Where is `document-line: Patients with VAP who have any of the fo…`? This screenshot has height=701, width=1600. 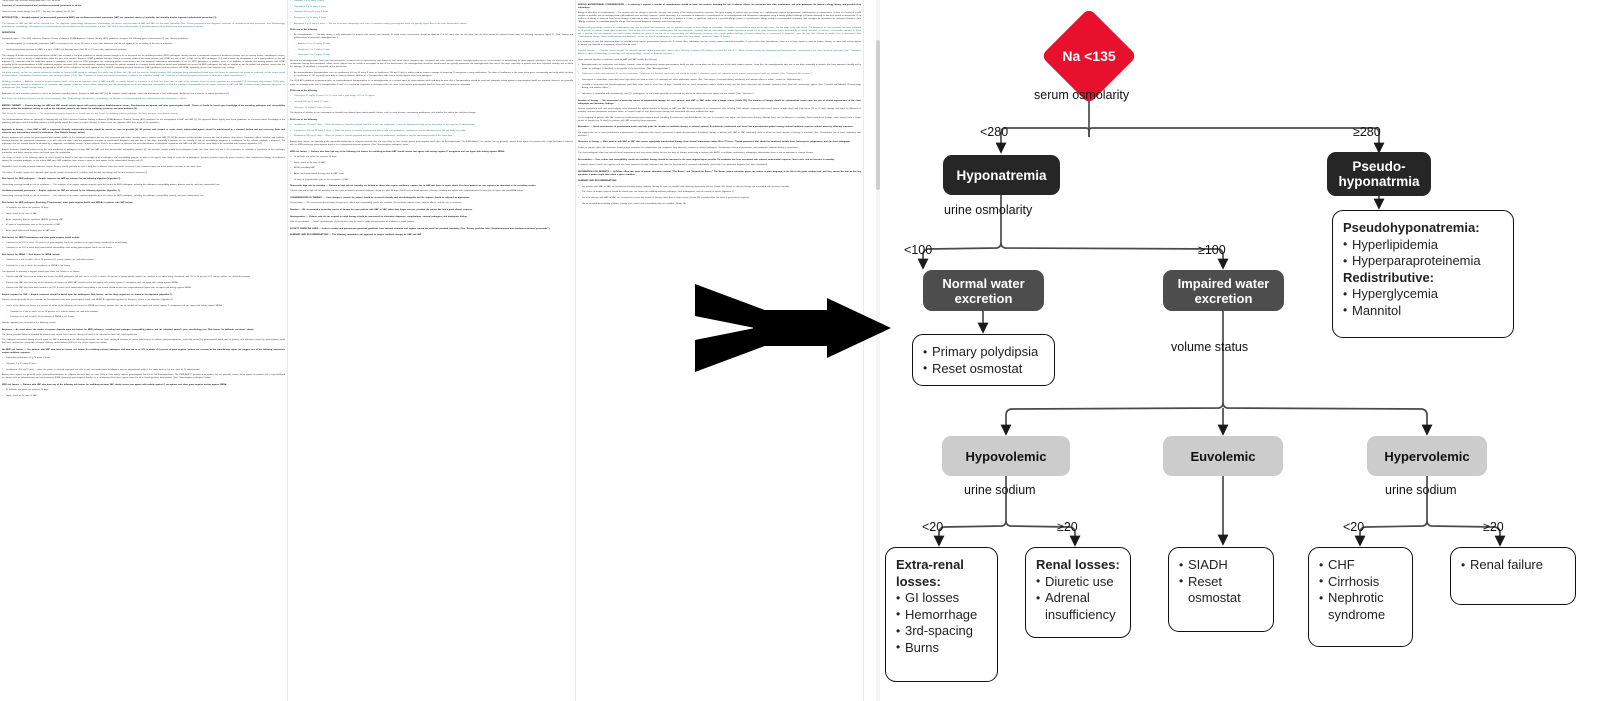 document-line: Patients with VAP who have any of the fo… is located at coordinates (143, 283).